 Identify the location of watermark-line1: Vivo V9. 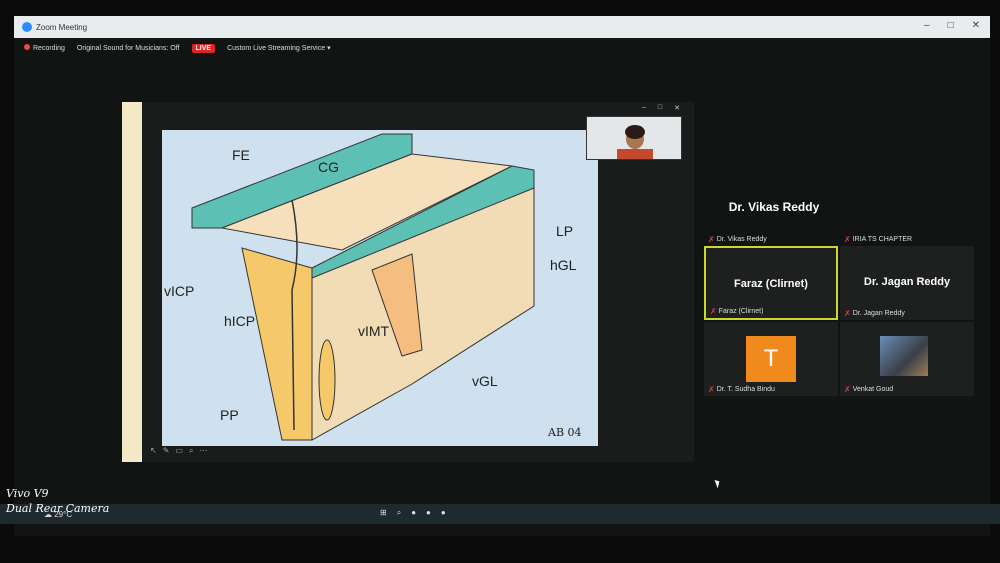
(27, 493).